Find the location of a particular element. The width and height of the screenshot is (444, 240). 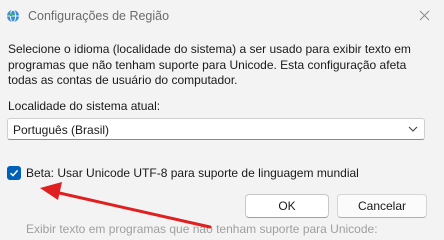

cancel-button: Cancelar is located at coordinates (382, 206).